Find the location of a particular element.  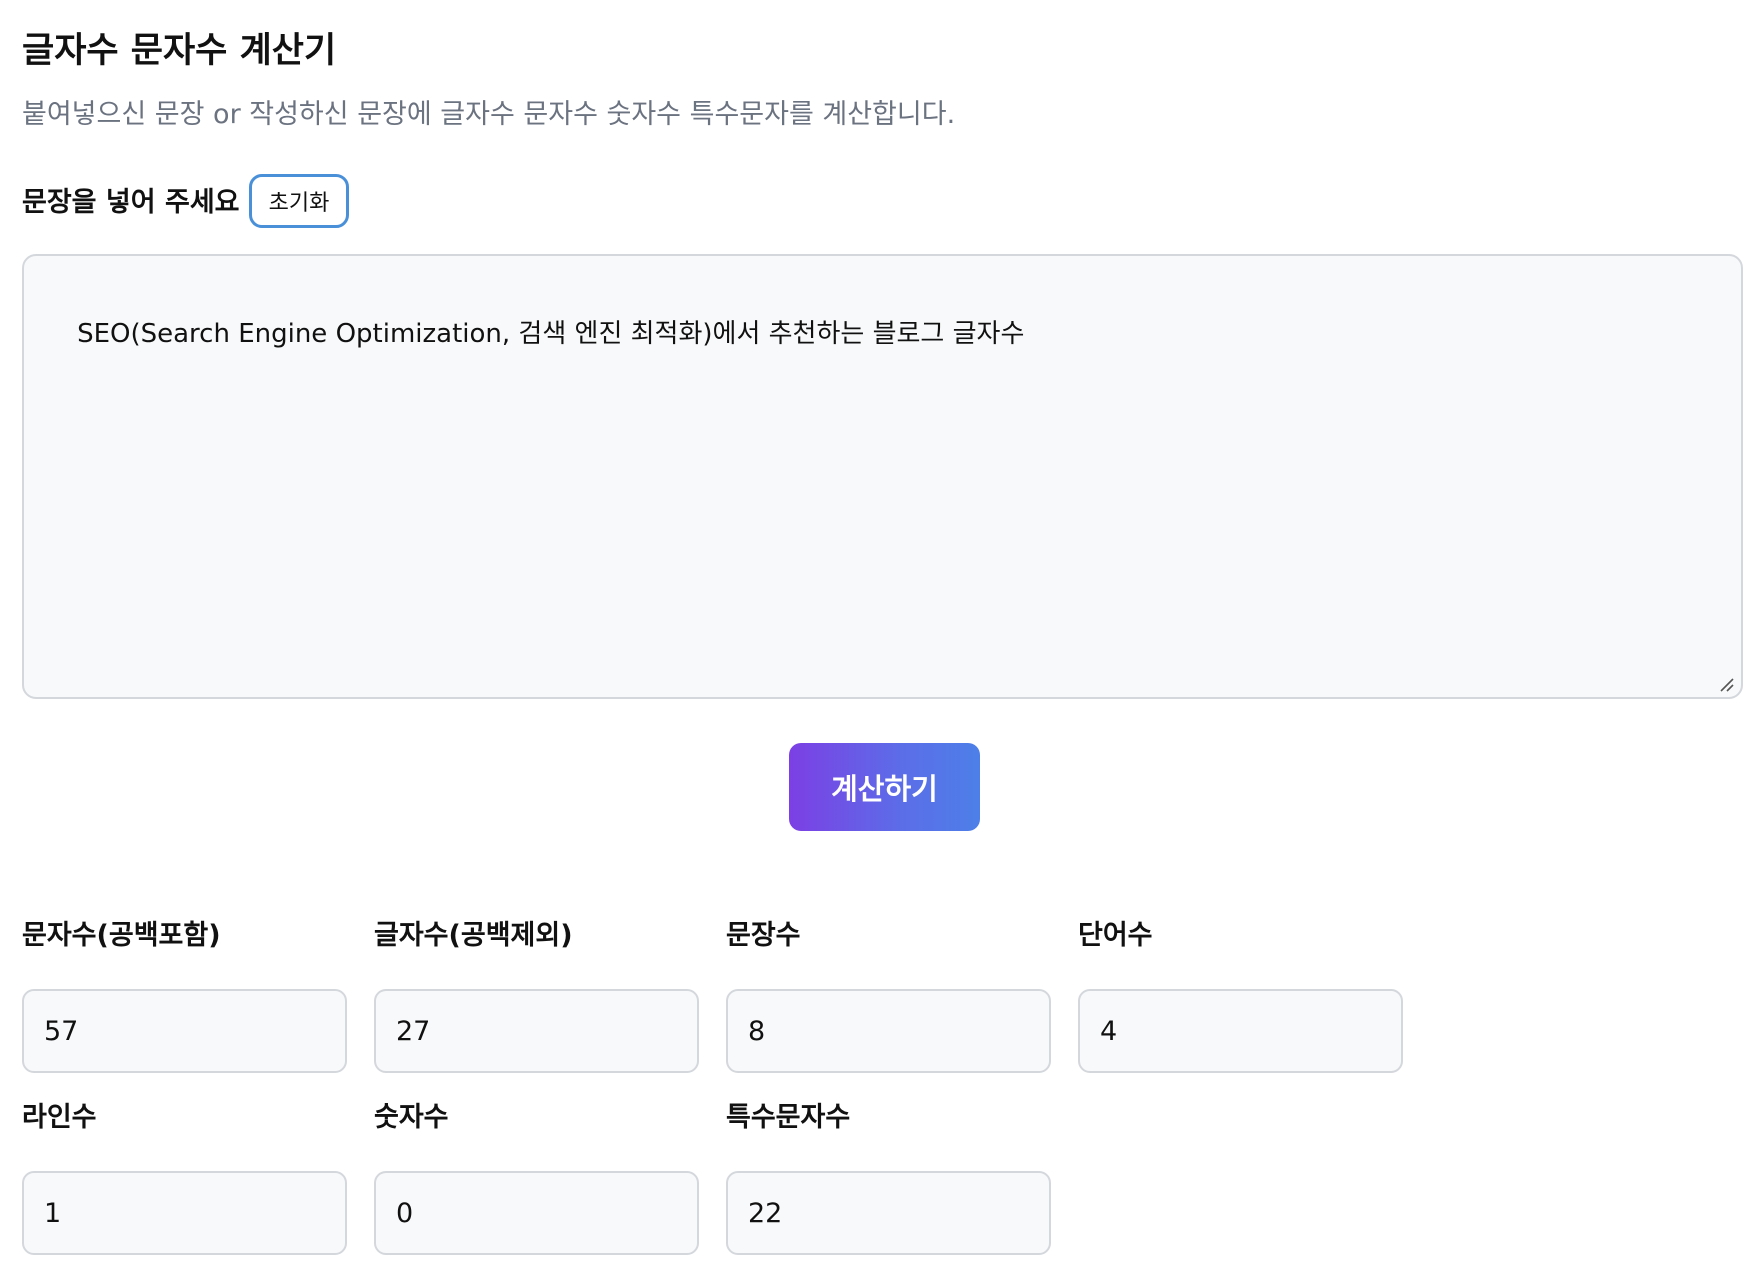

stat-value-field: 27 is located at coordinates (536, 1031).